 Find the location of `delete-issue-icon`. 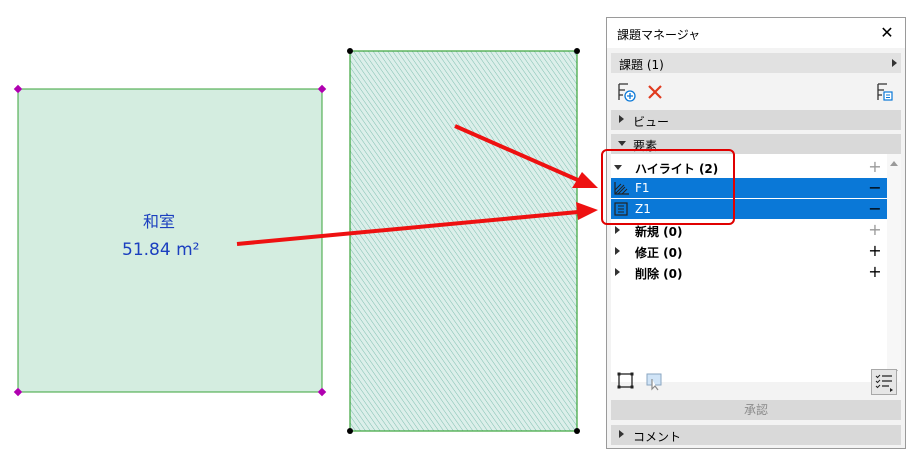

delete-issue-icon is located at coordinates (655, 92).